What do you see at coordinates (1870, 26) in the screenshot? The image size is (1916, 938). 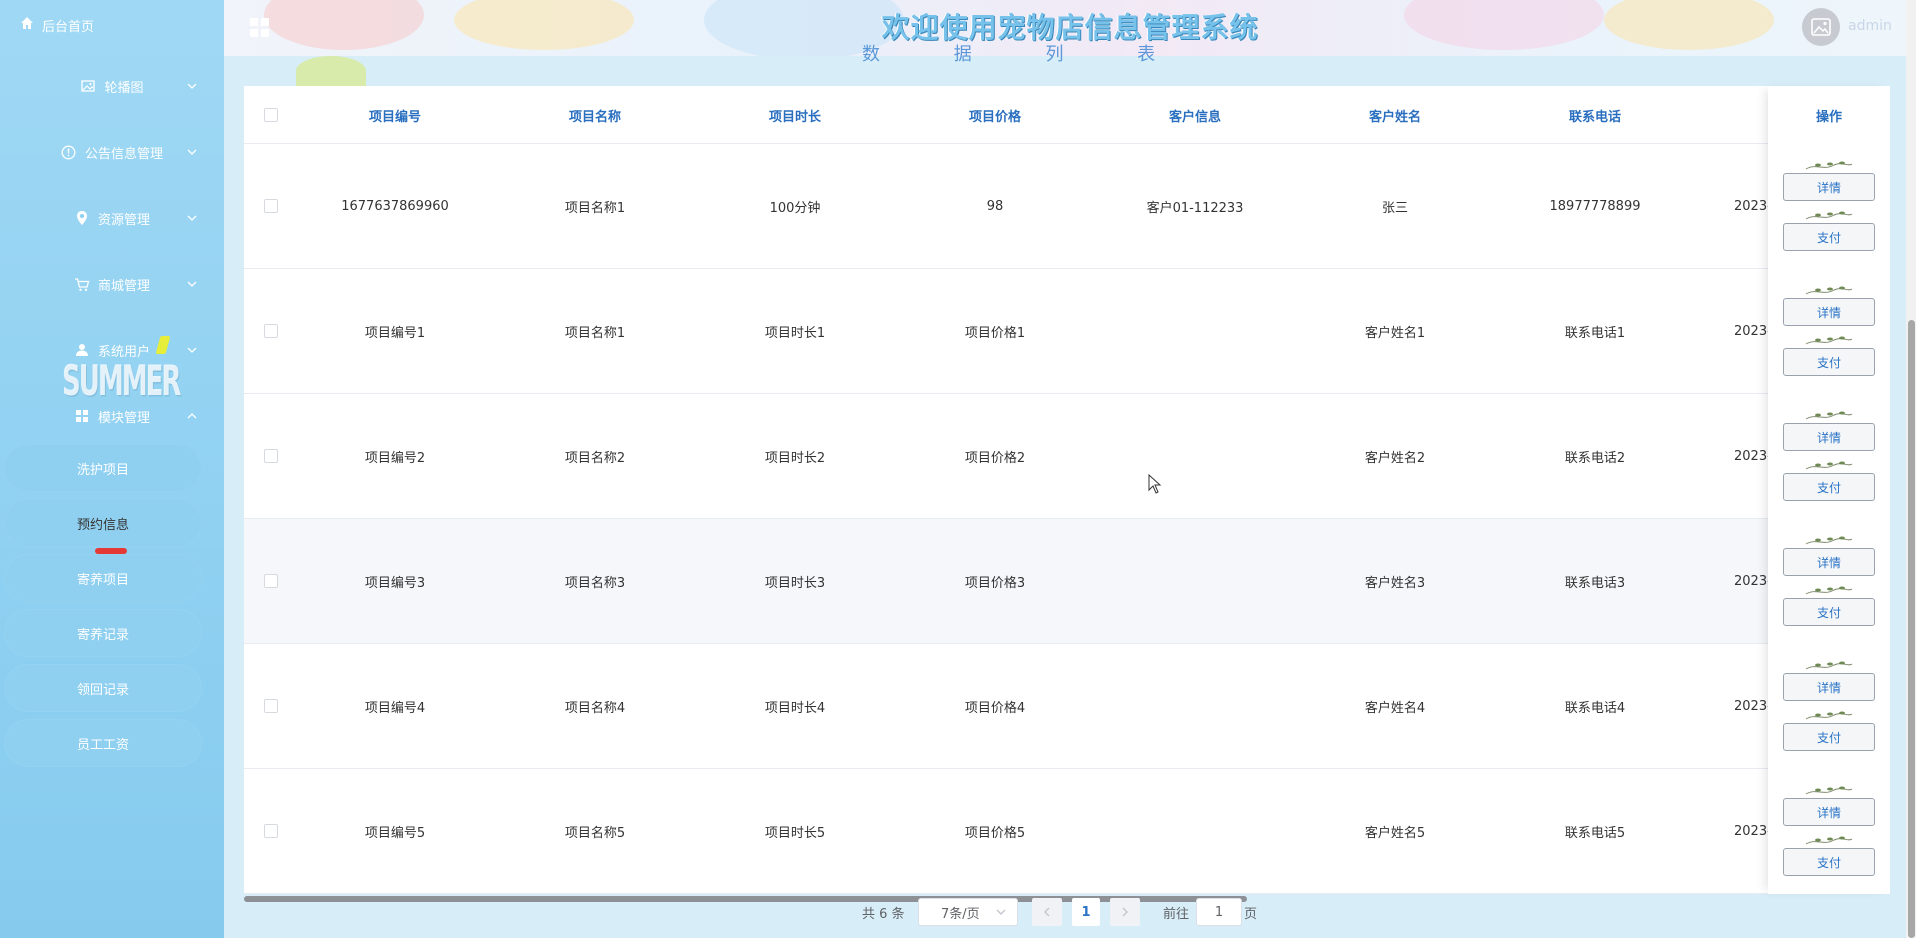 I see `username: admin` at bounding box center [1870, 26].